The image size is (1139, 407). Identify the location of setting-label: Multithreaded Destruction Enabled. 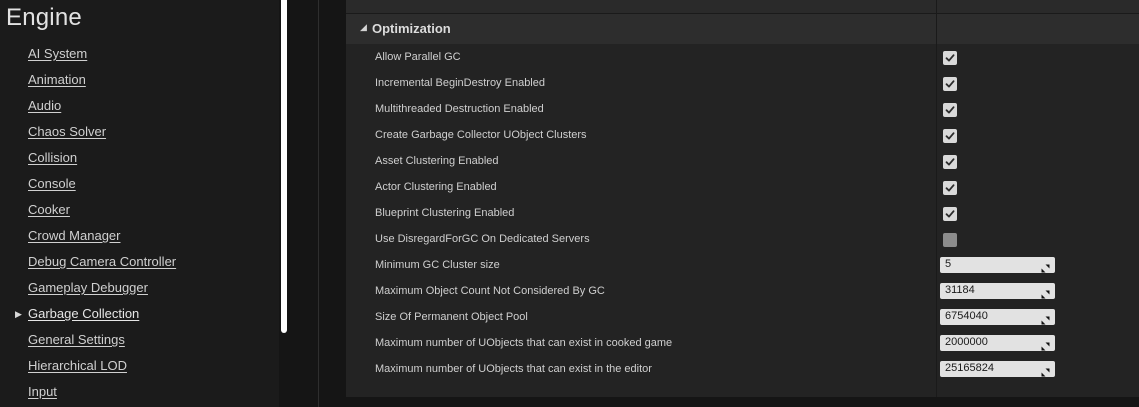
(459, 109).